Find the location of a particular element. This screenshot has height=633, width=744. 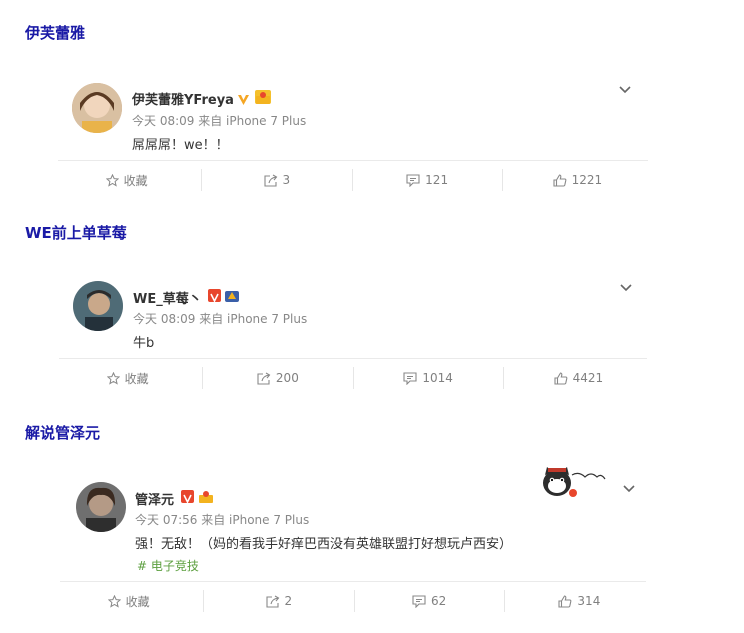

post-meta: 今天 07:56 来自 iPhone 7 Plus is located at coordinates (222, 520).